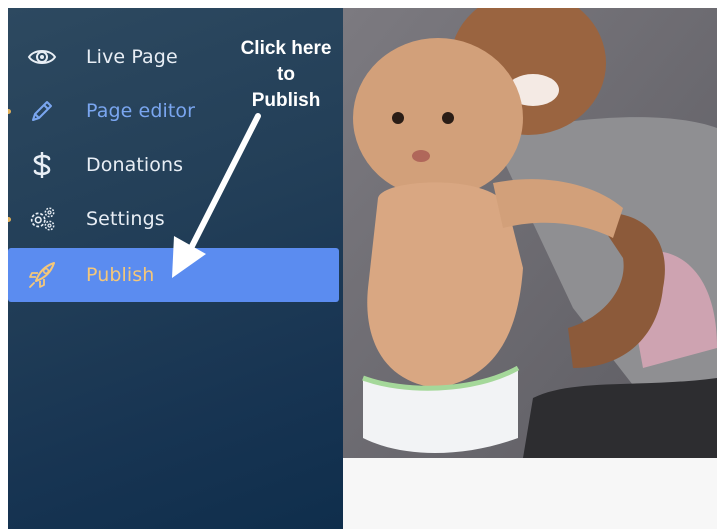  I want to click on sidebar-item-settings: Settings, so click(173, 219).